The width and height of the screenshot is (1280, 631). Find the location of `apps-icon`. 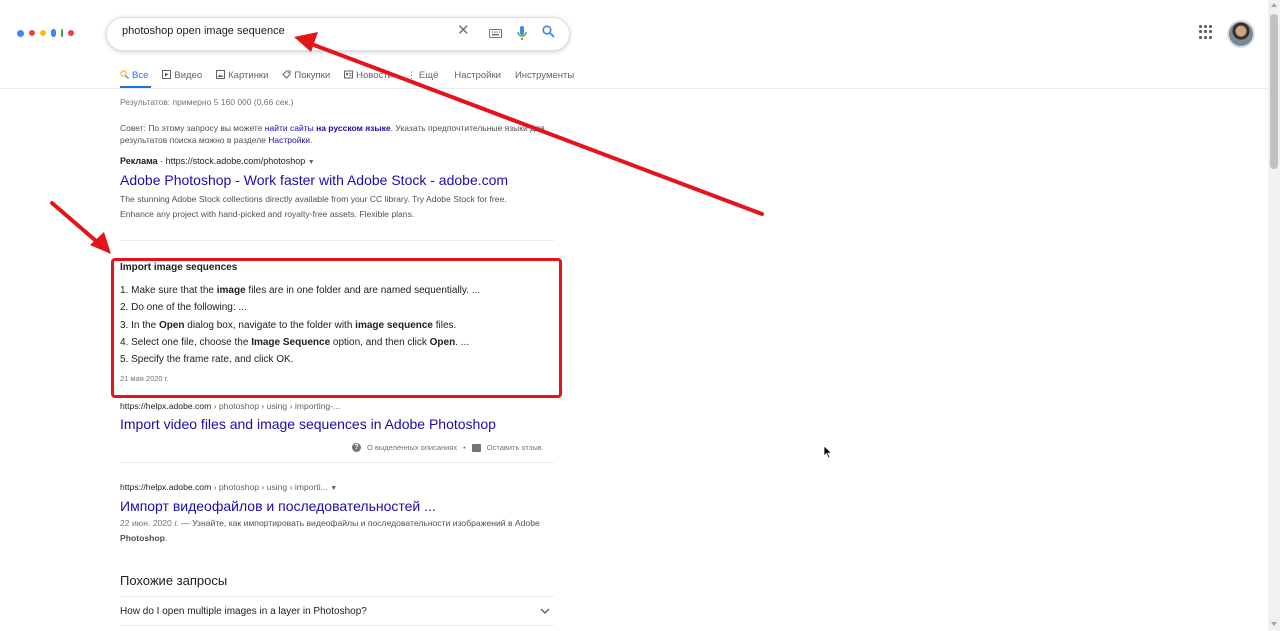

apps-icon is located at coordinates (1206, 32).